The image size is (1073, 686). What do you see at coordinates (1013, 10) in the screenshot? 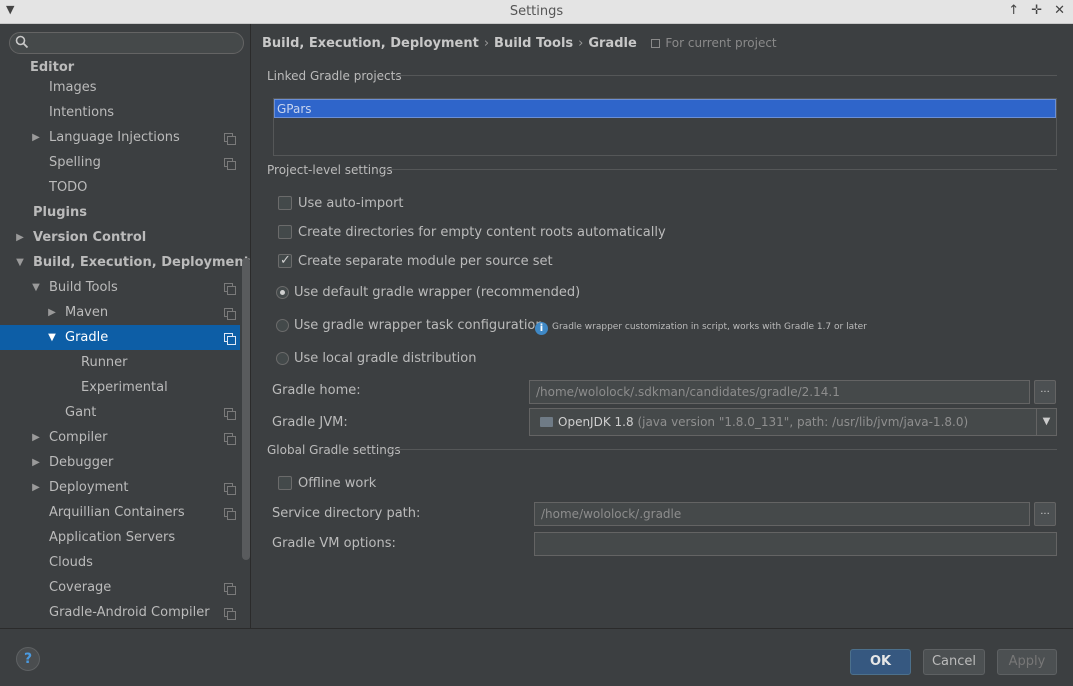
I see `window-move-up-icon: ↑` at bounding box center [1013, 10].